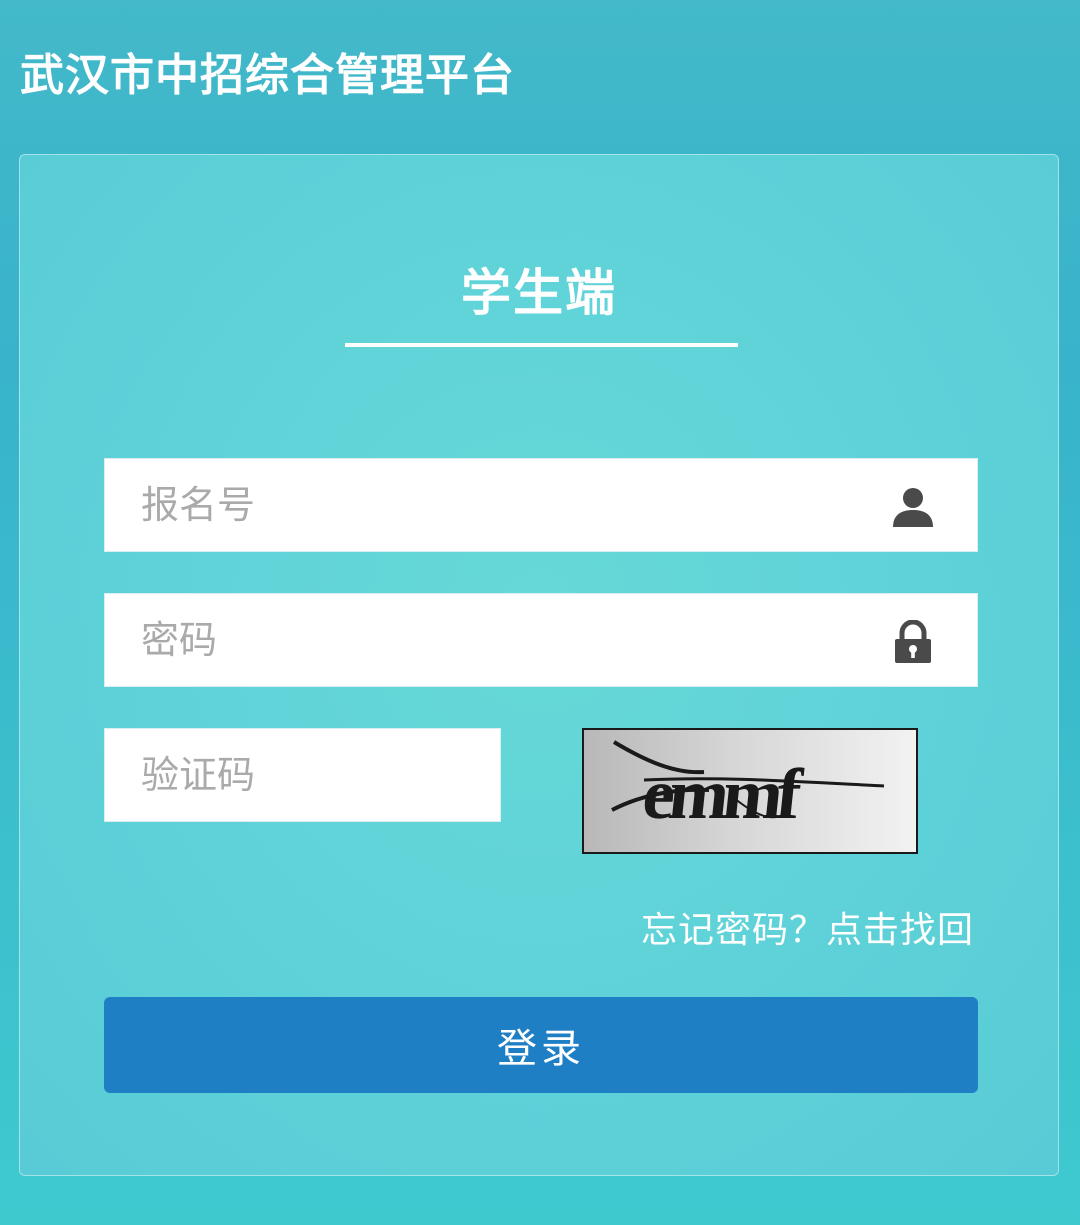 This screenshot has height=1225, width=1080. I want to click on login-button: 登录, so click(541, 1045).